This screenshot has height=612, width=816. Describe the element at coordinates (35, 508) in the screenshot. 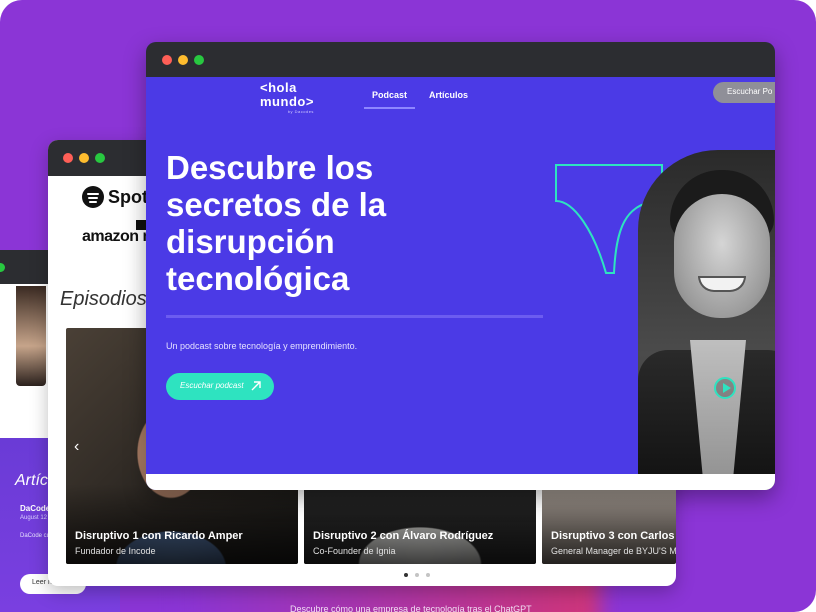

I see `article-author: DaCode` at that location.